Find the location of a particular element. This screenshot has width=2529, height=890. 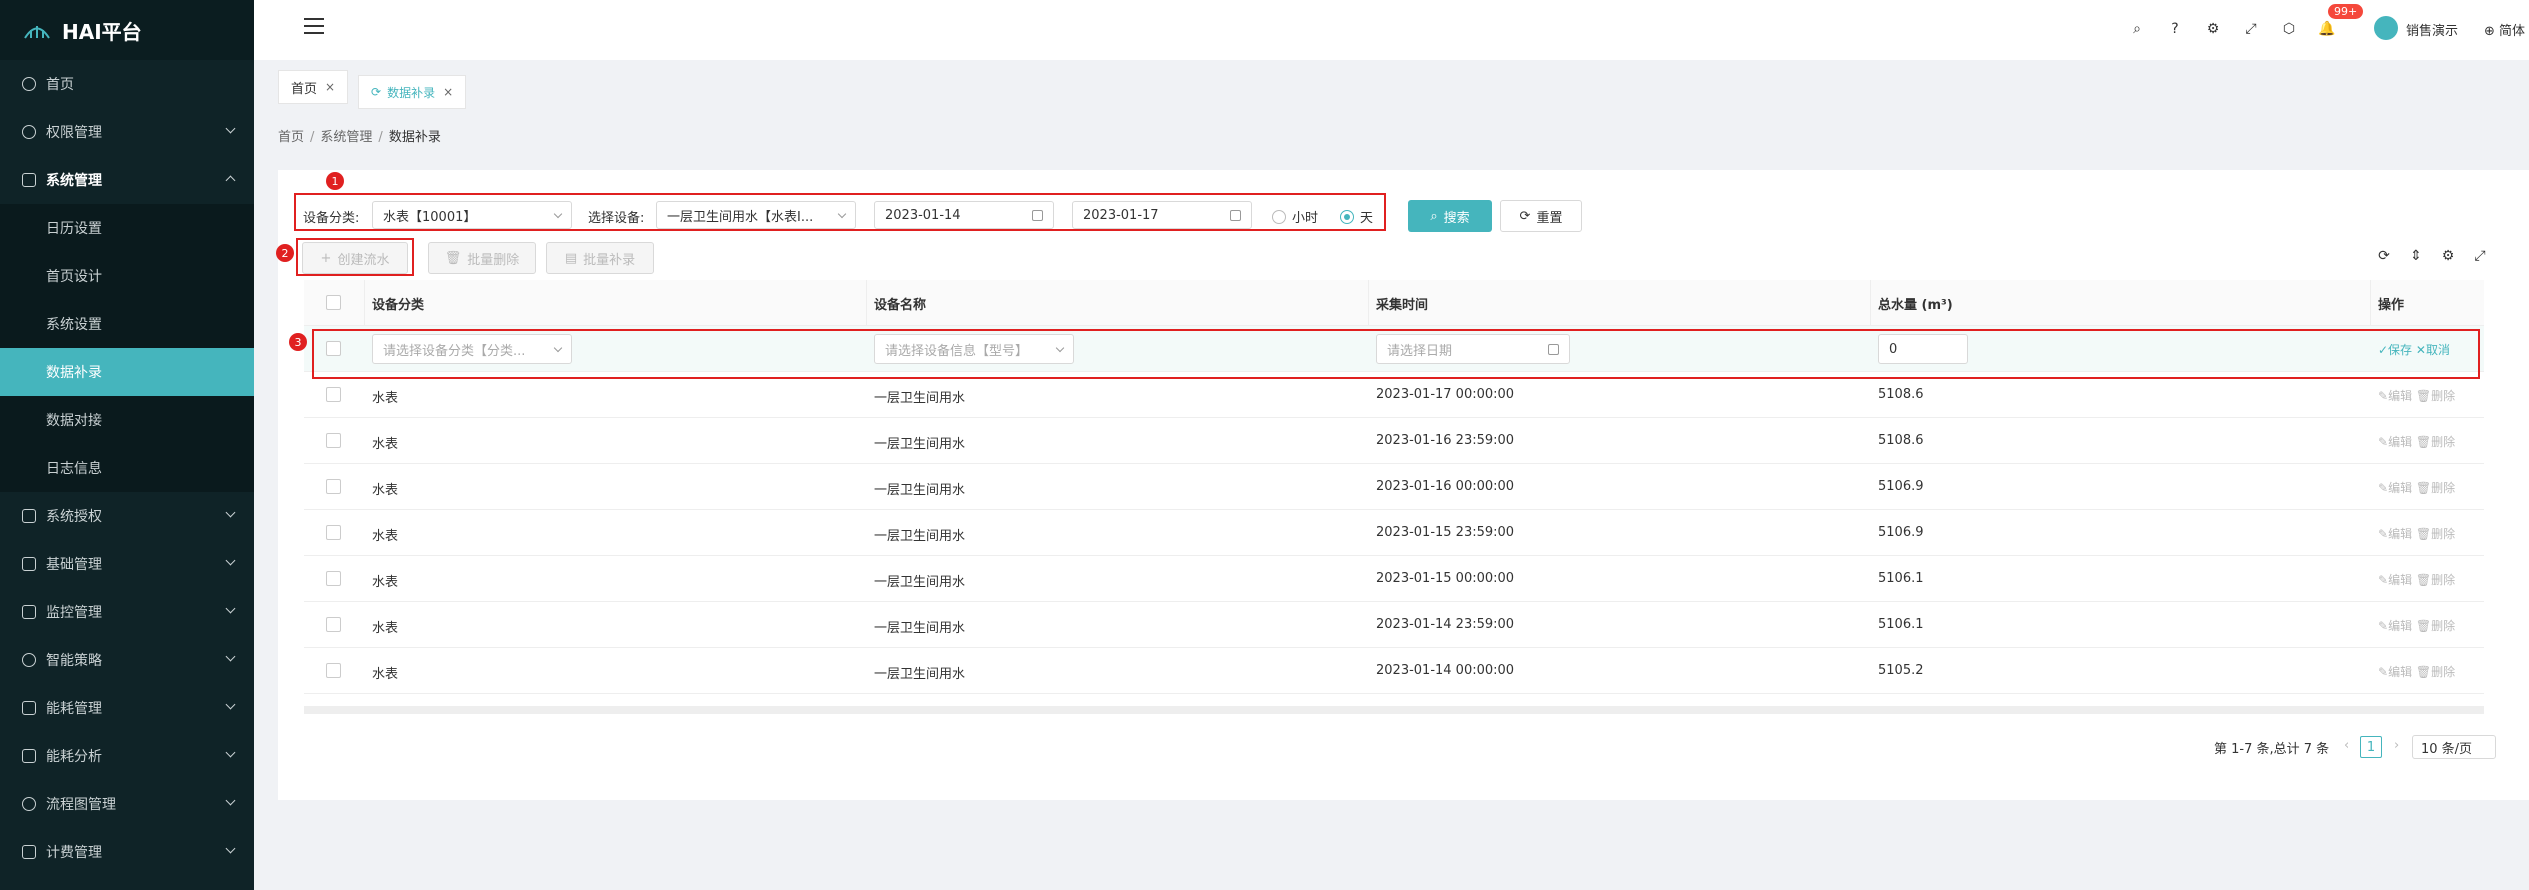

sidebar-item-label: 监控管理 is located at coordinates (74, 613).